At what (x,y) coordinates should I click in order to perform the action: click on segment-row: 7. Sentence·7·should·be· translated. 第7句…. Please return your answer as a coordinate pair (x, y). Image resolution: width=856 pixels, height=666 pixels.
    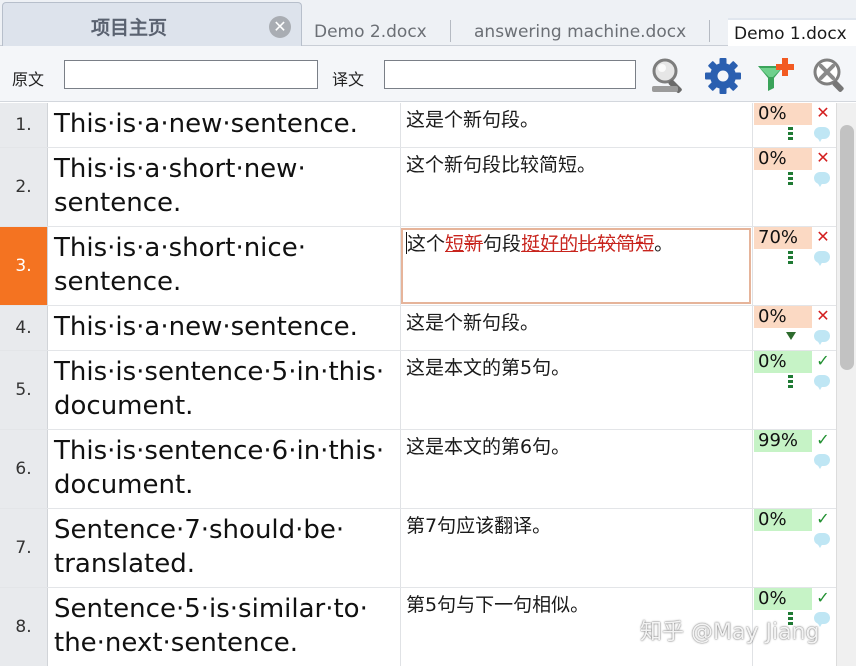
    Looking at the image, I should click on (418, 548).